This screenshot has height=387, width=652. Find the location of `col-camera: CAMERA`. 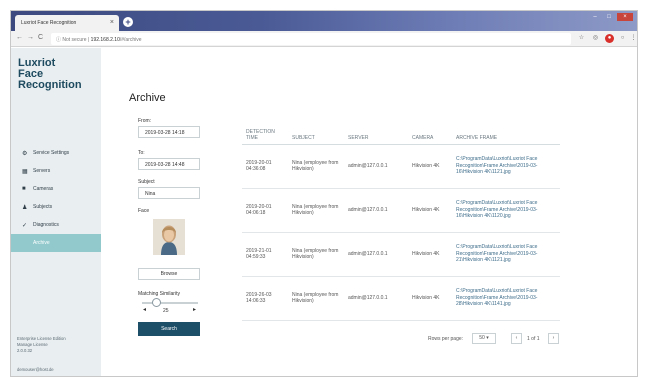

col-camera: CAMERA is located at coordinates (430, 133).